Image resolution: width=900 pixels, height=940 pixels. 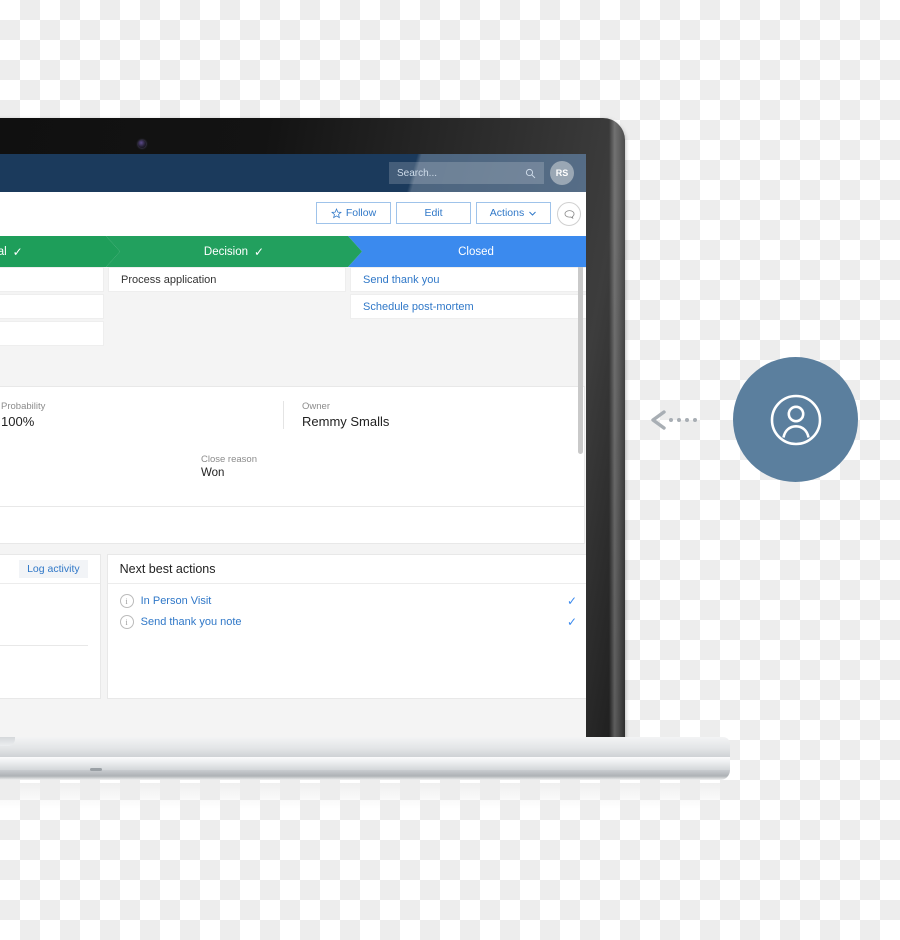 What do you see at coordinates (365, 775) in the screenshot?
I see `laptop-base-lip` at bounding box center [365, 775].